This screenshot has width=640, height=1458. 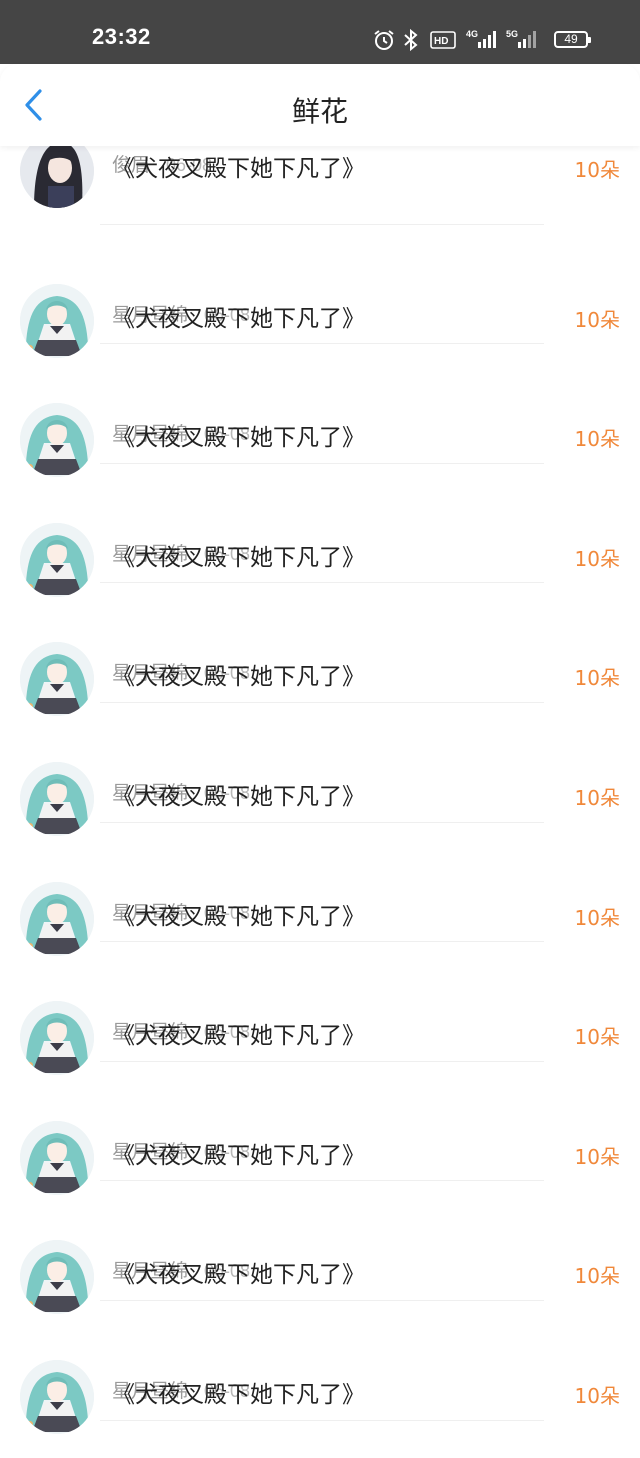 I want to click on svg-text: 4G, so click(x=472, y=34).